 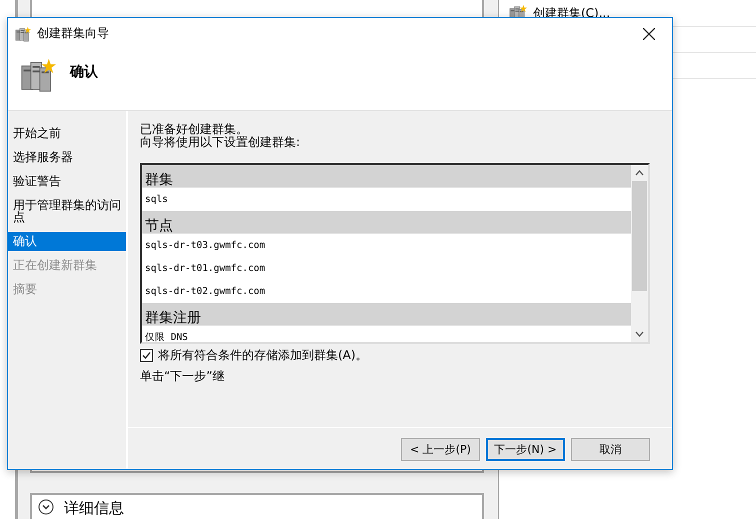 What do you see at coordinates (94, 508) in the screenshot?
I see `details-label: 详细信息` at bounding box center [94, 508].